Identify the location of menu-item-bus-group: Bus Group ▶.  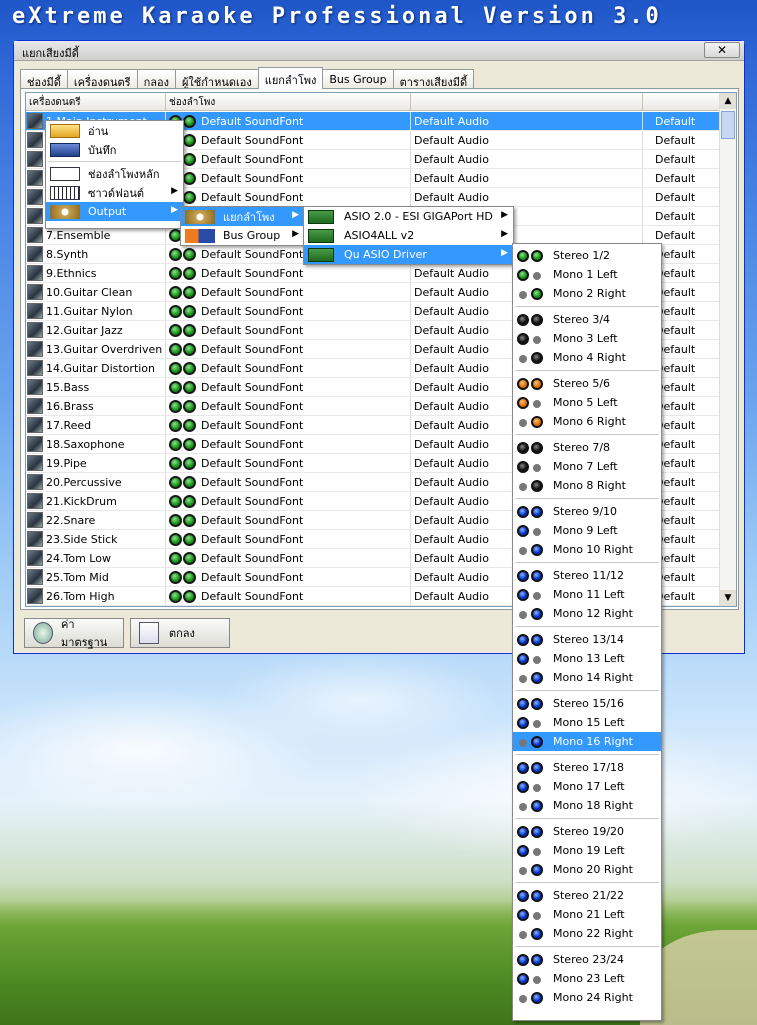
(242, 235).